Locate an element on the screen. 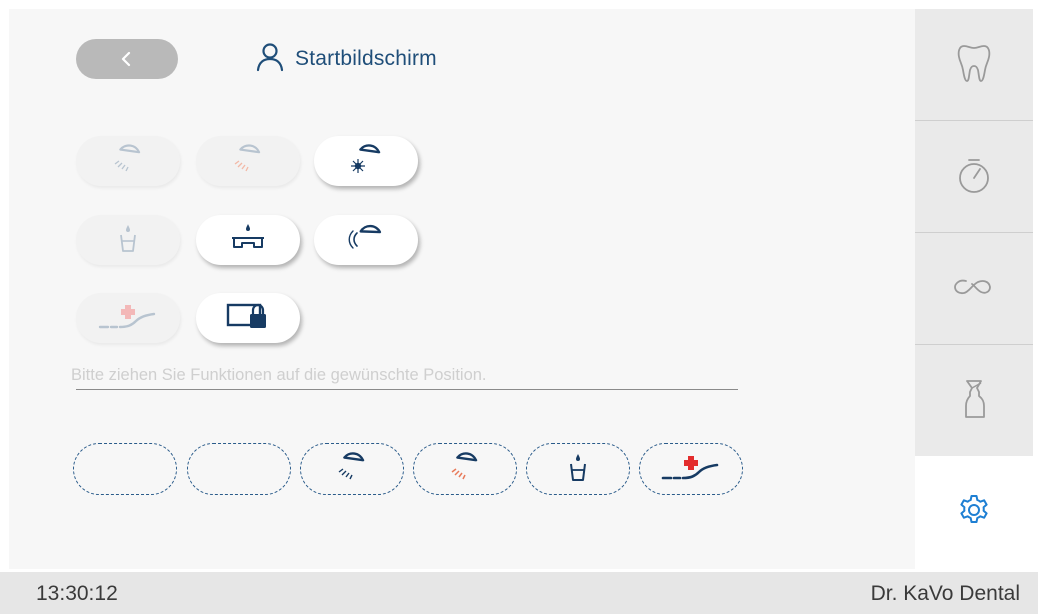  chevron-left-icon is located at coordinates (127, 59).